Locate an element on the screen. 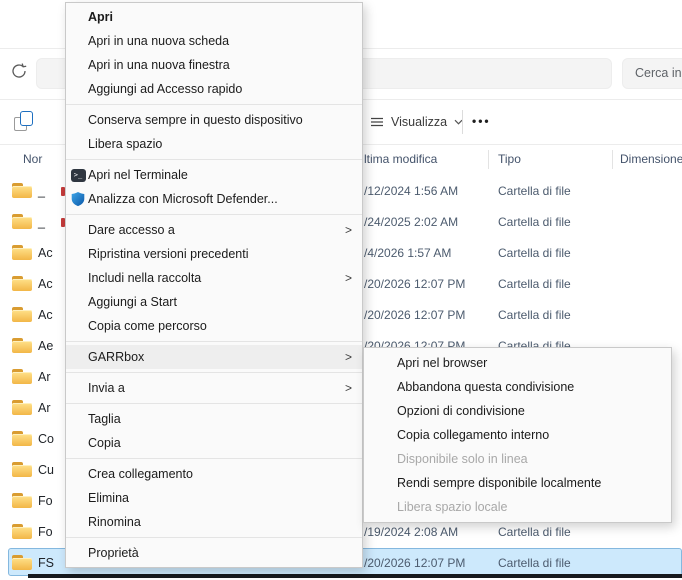 The height and width of the screenshot is (580, 682). menu-item-libera-spazio: Libera spazio is located at coordinates (214, 144).